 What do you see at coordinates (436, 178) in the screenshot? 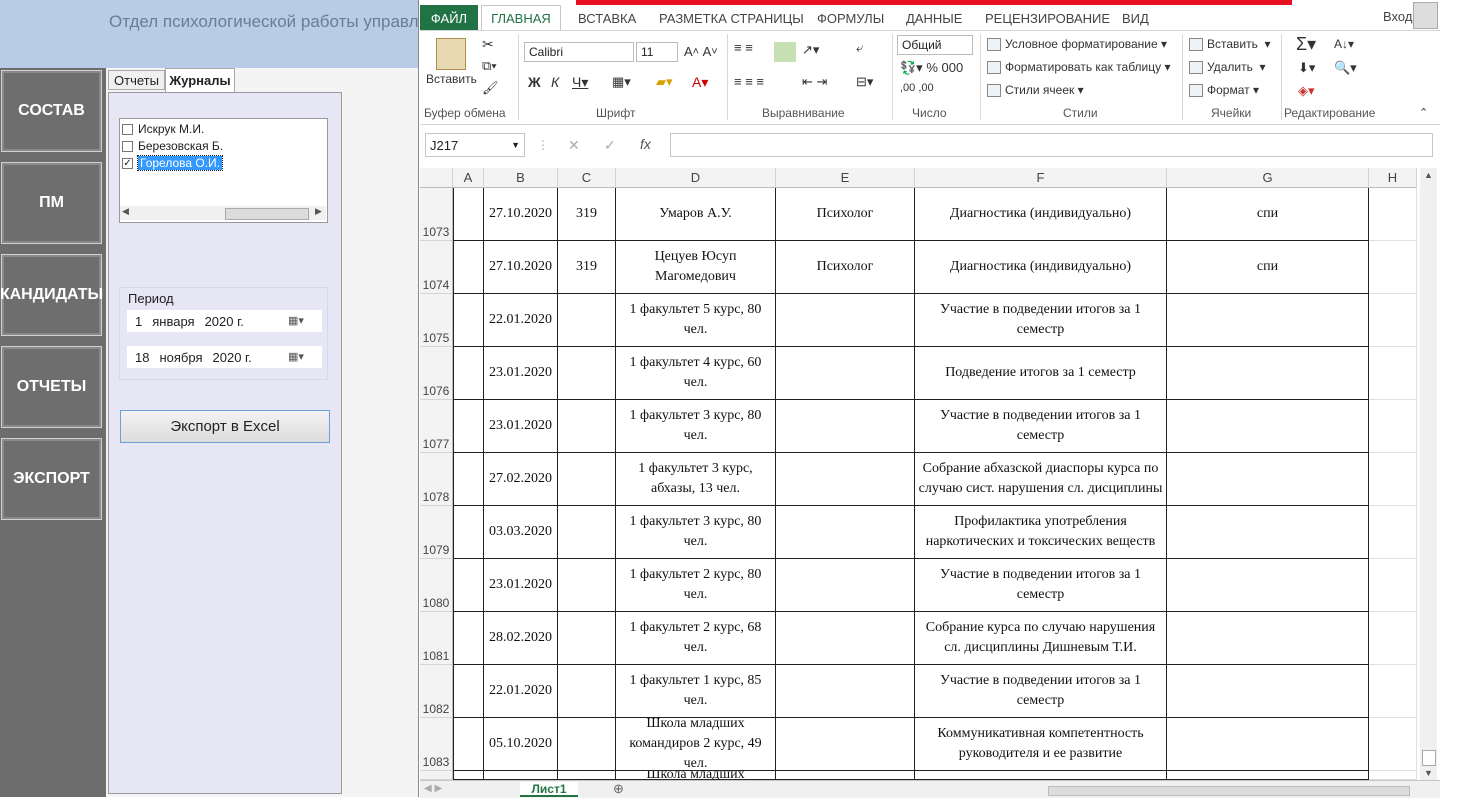
I see `select-all-corner` at bounding box center [436, 178].